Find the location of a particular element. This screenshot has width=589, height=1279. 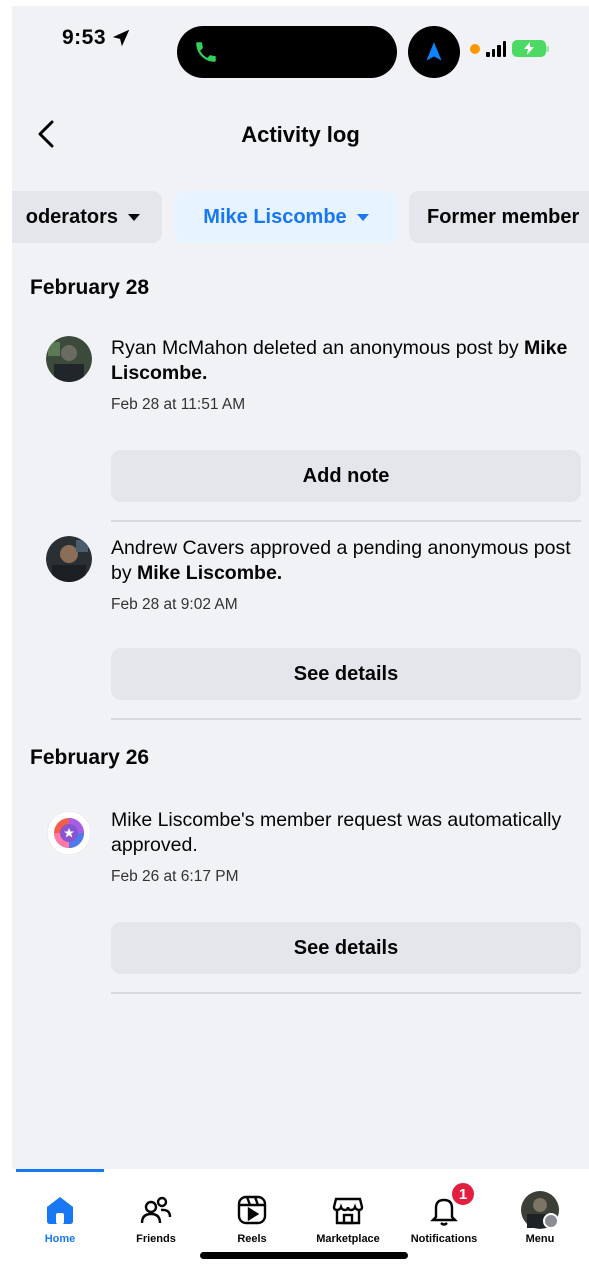

filter-label: Mike Liscombe is located at coordinates (275, 216).